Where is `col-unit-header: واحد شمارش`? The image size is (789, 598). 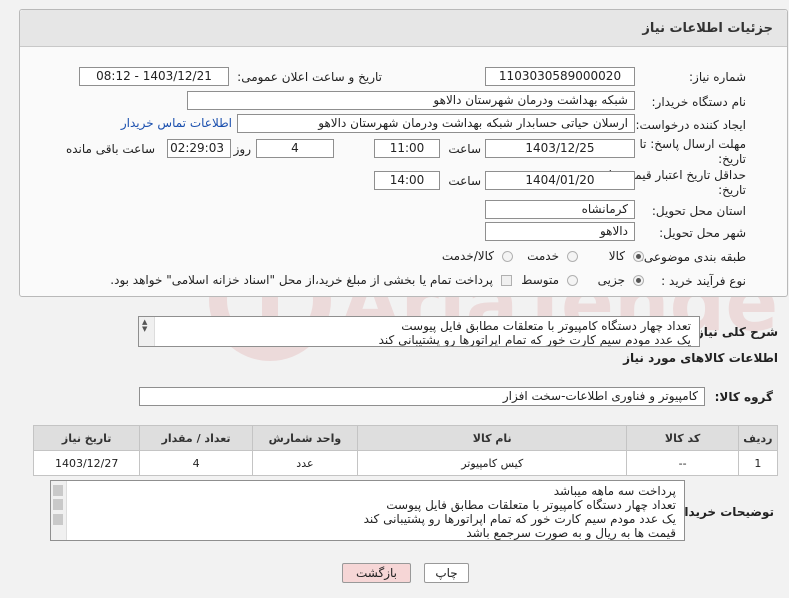
col-unit-header: واحد شمارش is located at coordinates (305, 438).